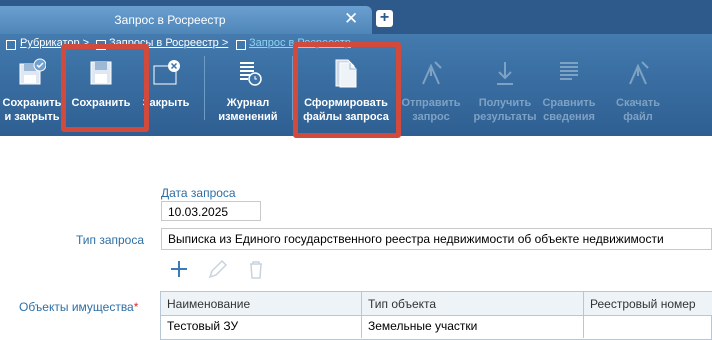 The width and height of the screenshot is (712, 340). What do you see at coordinates (251, 74) in the screenshot?
I see `journal-clock-icon` at bounding box center [251, 74].